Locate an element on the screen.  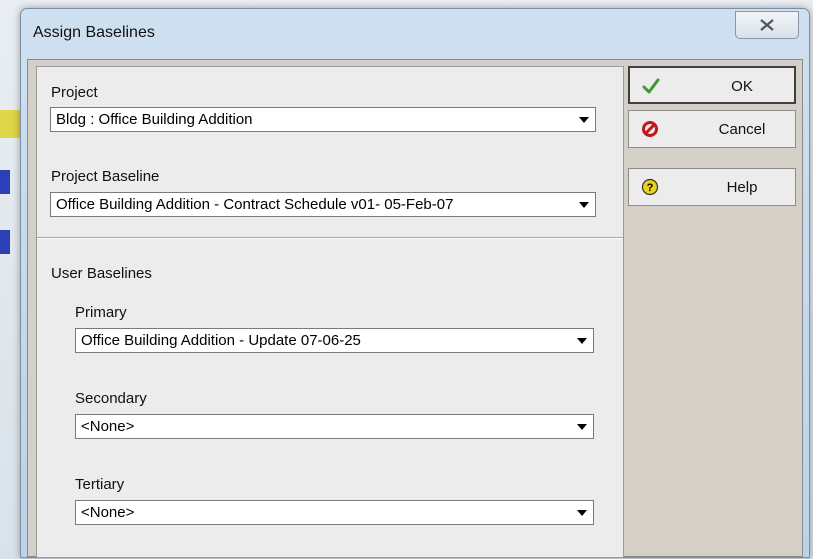
project-baseline-label: Project Baseline is located at coordinates (105, 176).